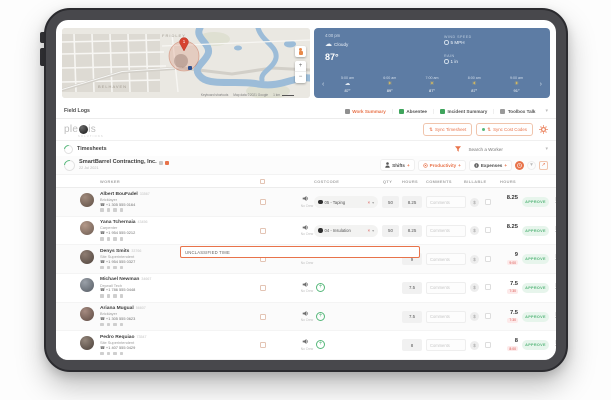 The height and width of the screenshot is (400, 611). I want to click on costcode-combobox-open: UNCLASSIFIED TIME, so click(300, 252).